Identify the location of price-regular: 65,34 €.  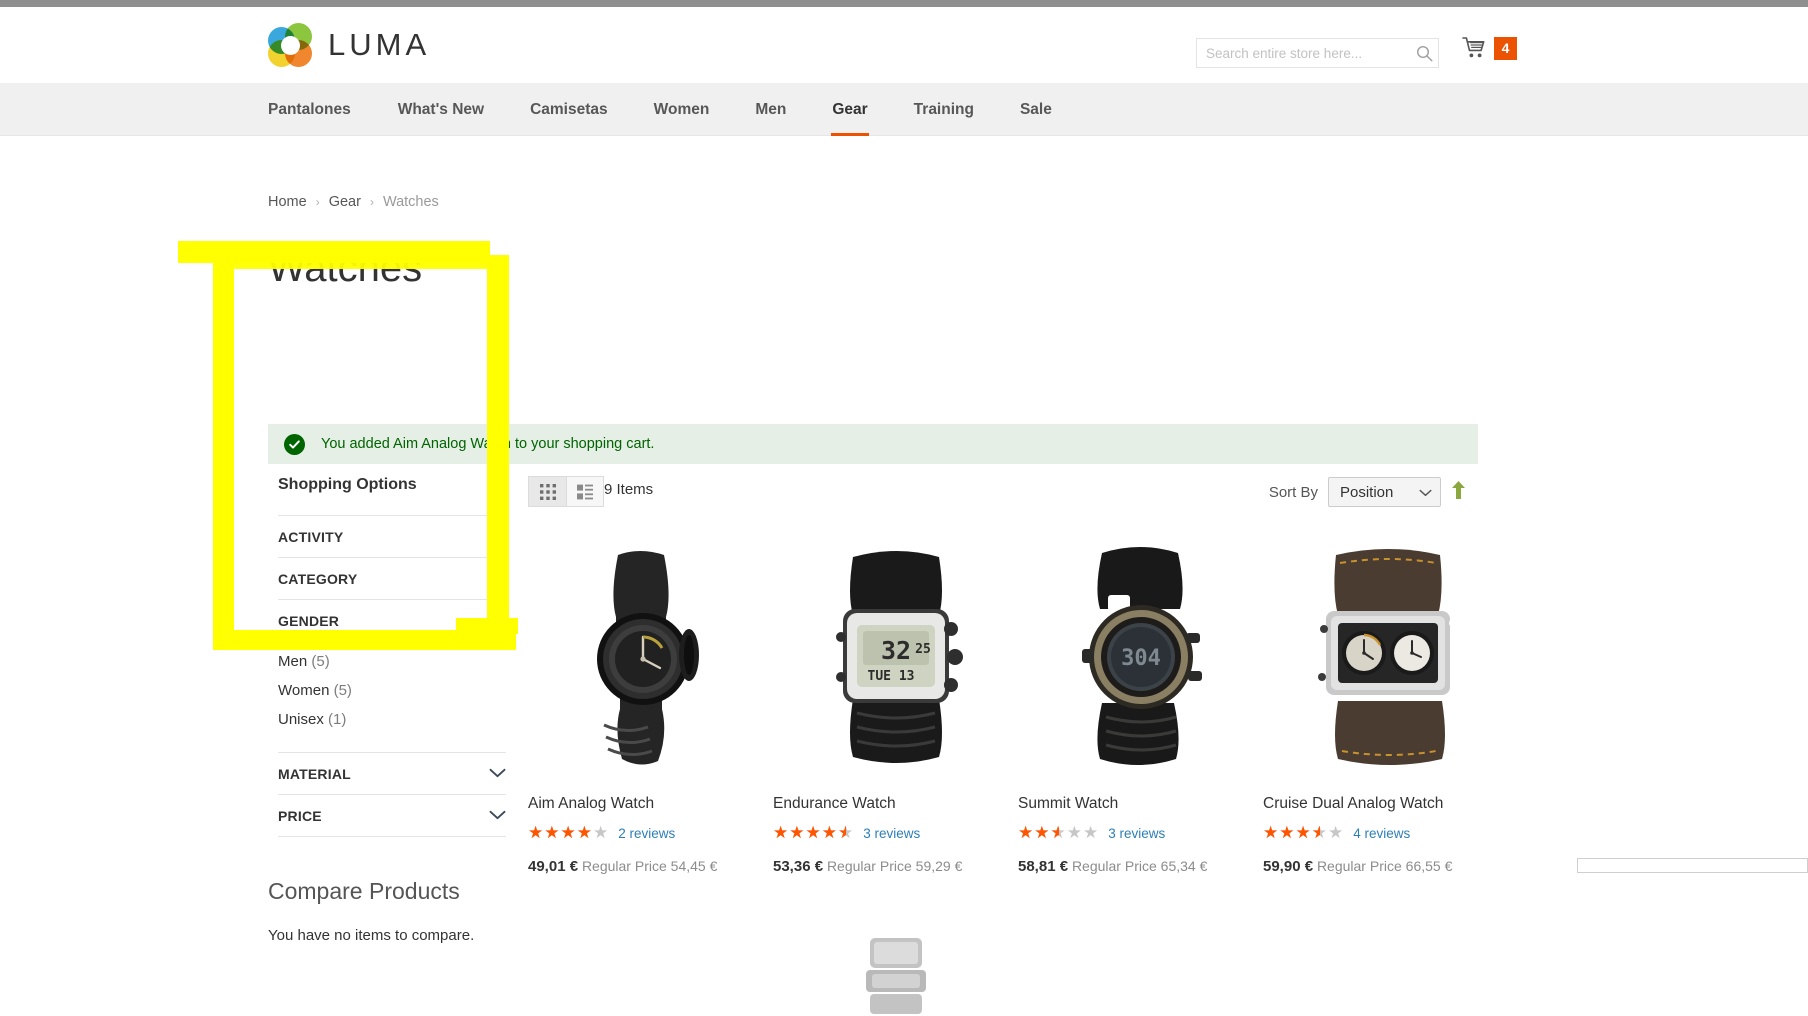
(1184, 865).